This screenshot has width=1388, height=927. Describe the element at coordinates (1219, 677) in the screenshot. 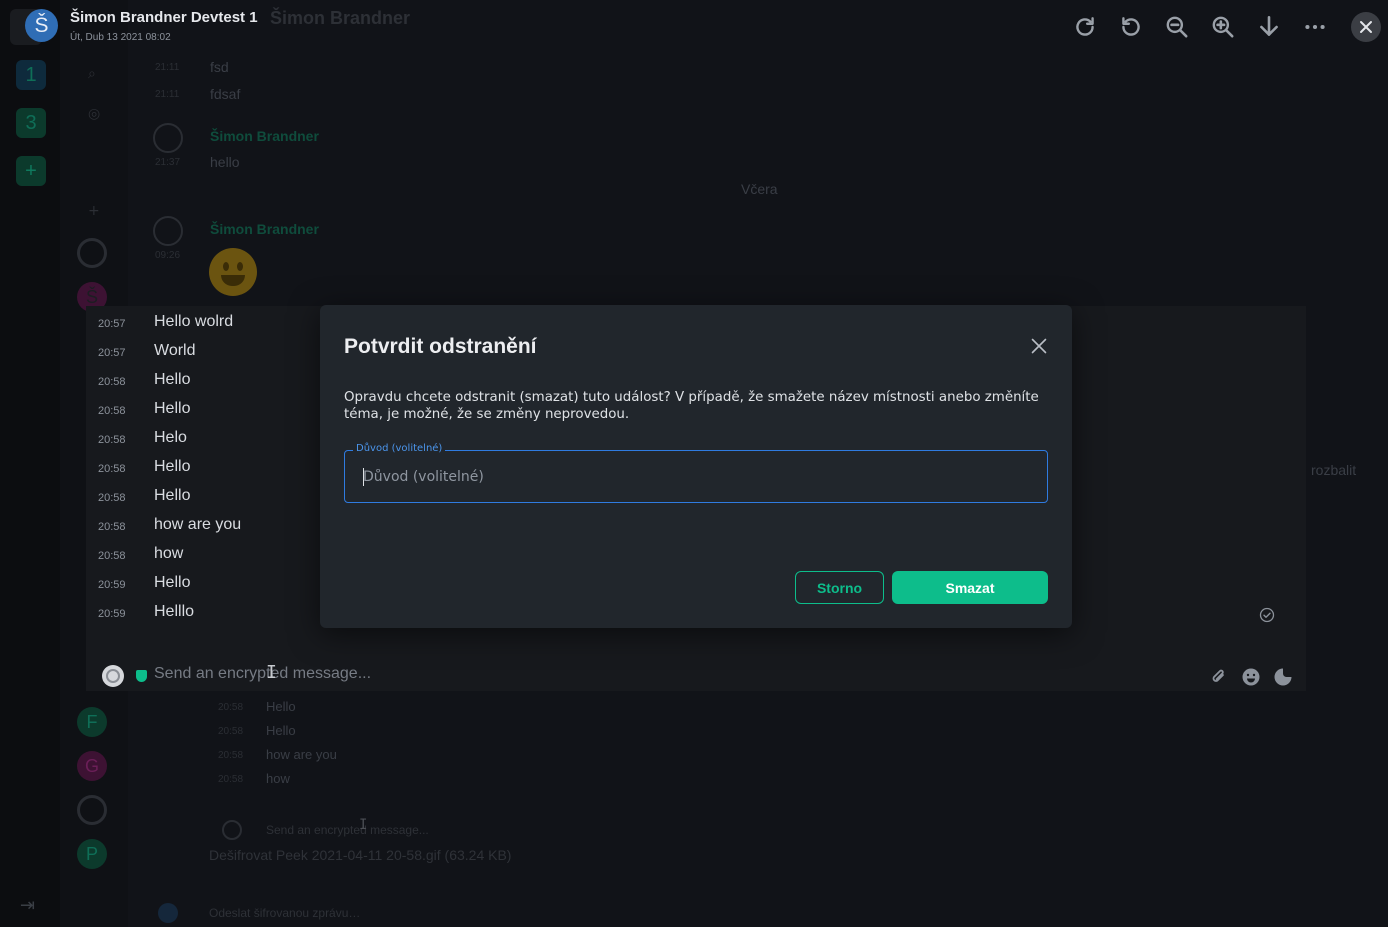

I see `attachment-icon` at that location.